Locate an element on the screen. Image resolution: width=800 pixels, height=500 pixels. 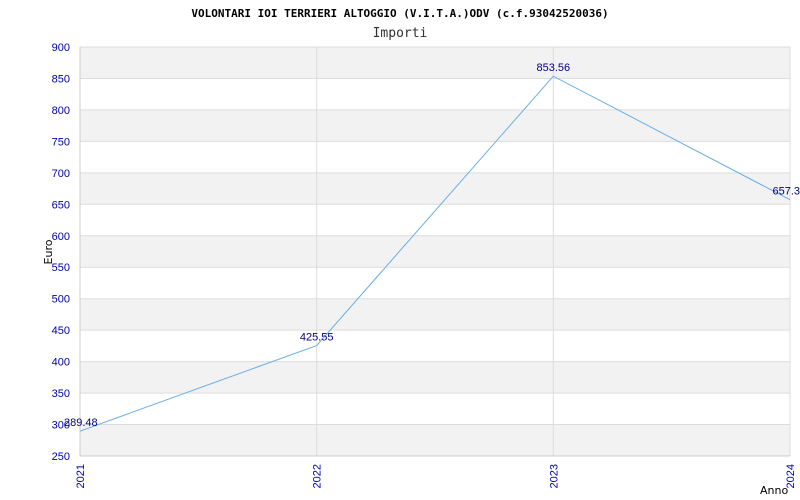
y-tick-label: 250 is located at coordinates (61, 457).